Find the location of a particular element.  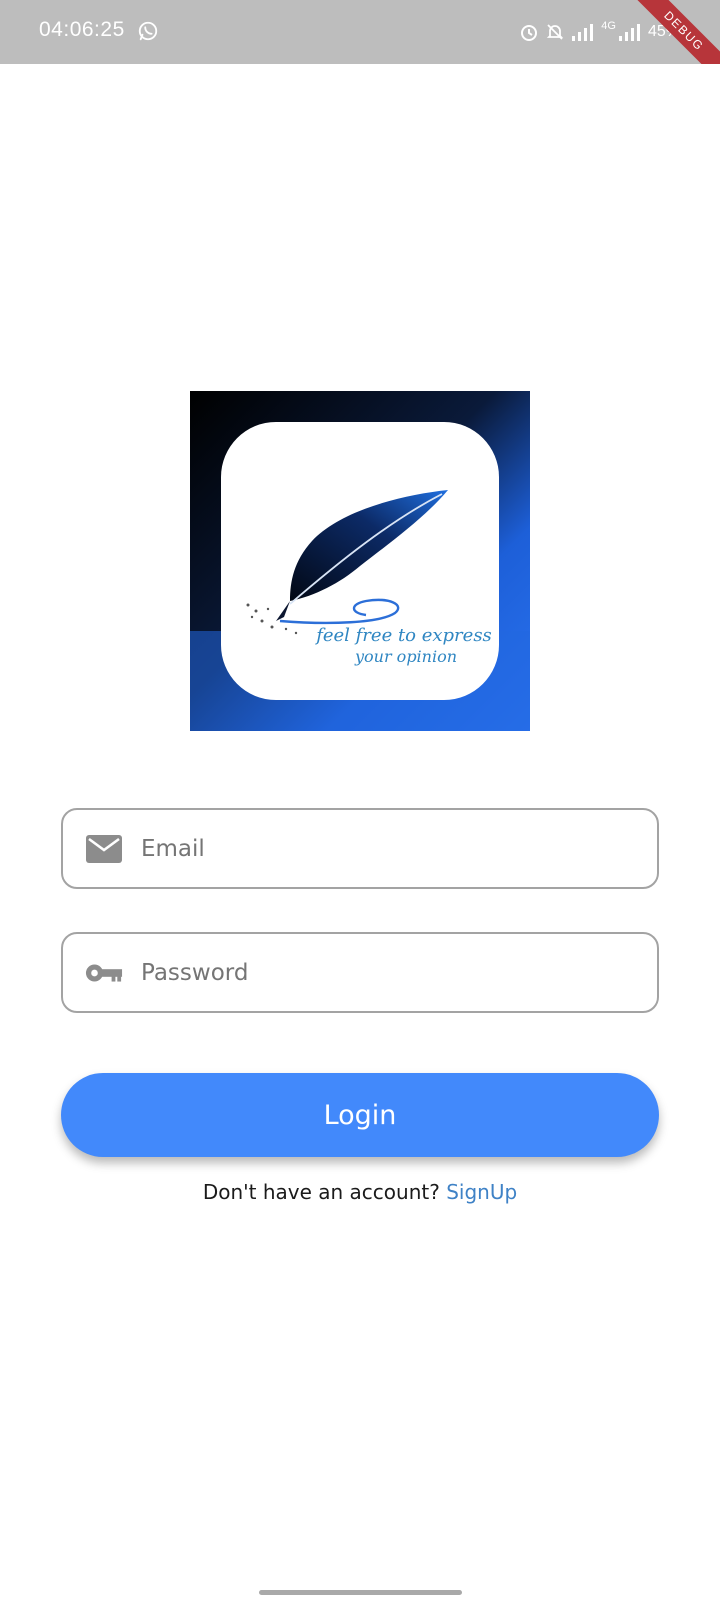

signup-prompt-row: Don't have an account? SignUp is located at coordinates (360, 1192).